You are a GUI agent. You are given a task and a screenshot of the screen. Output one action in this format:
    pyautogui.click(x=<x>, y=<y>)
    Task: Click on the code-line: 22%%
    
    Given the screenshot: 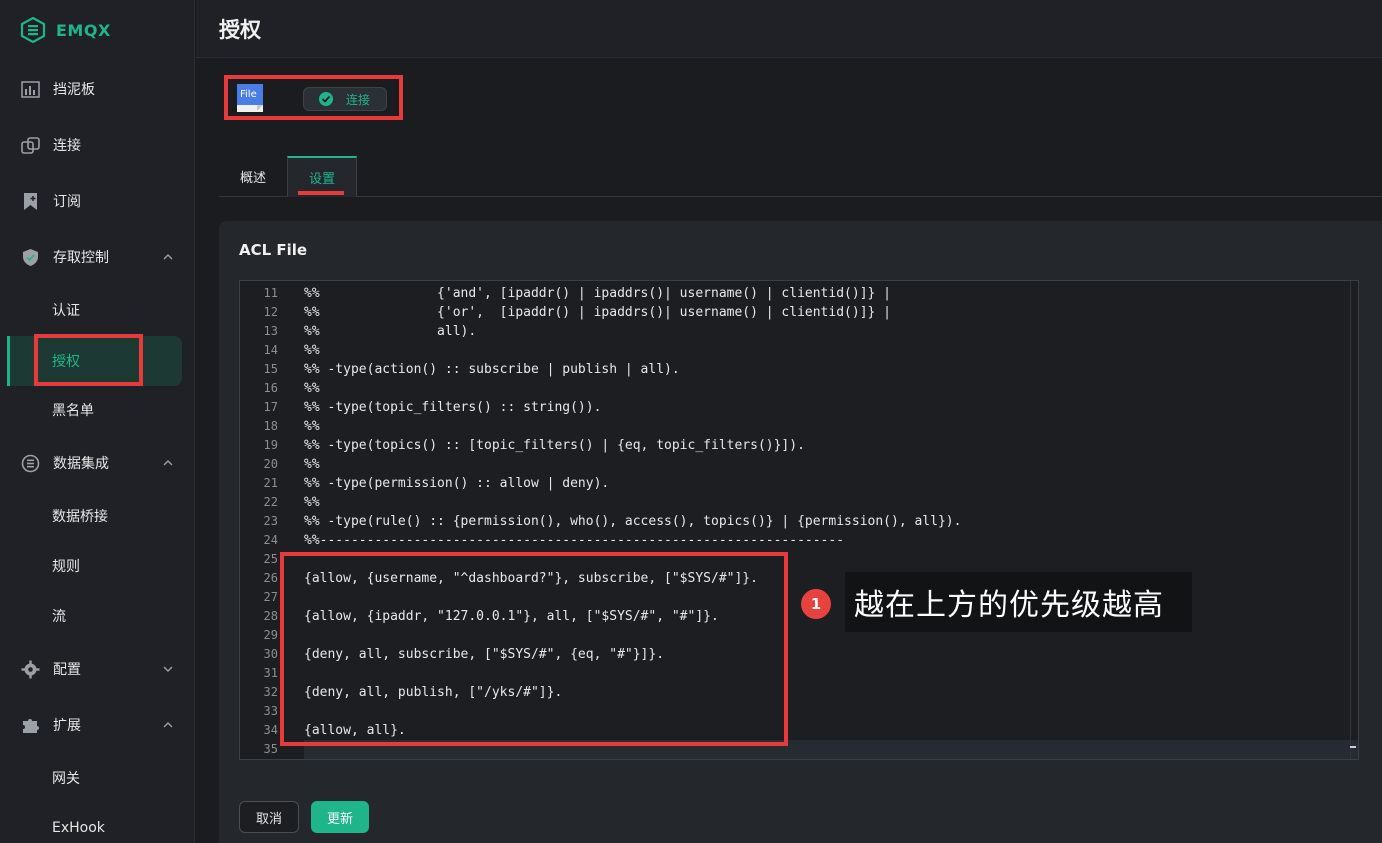 What is the action you would take?
    pyautogui.click(x=799, y=502)
    